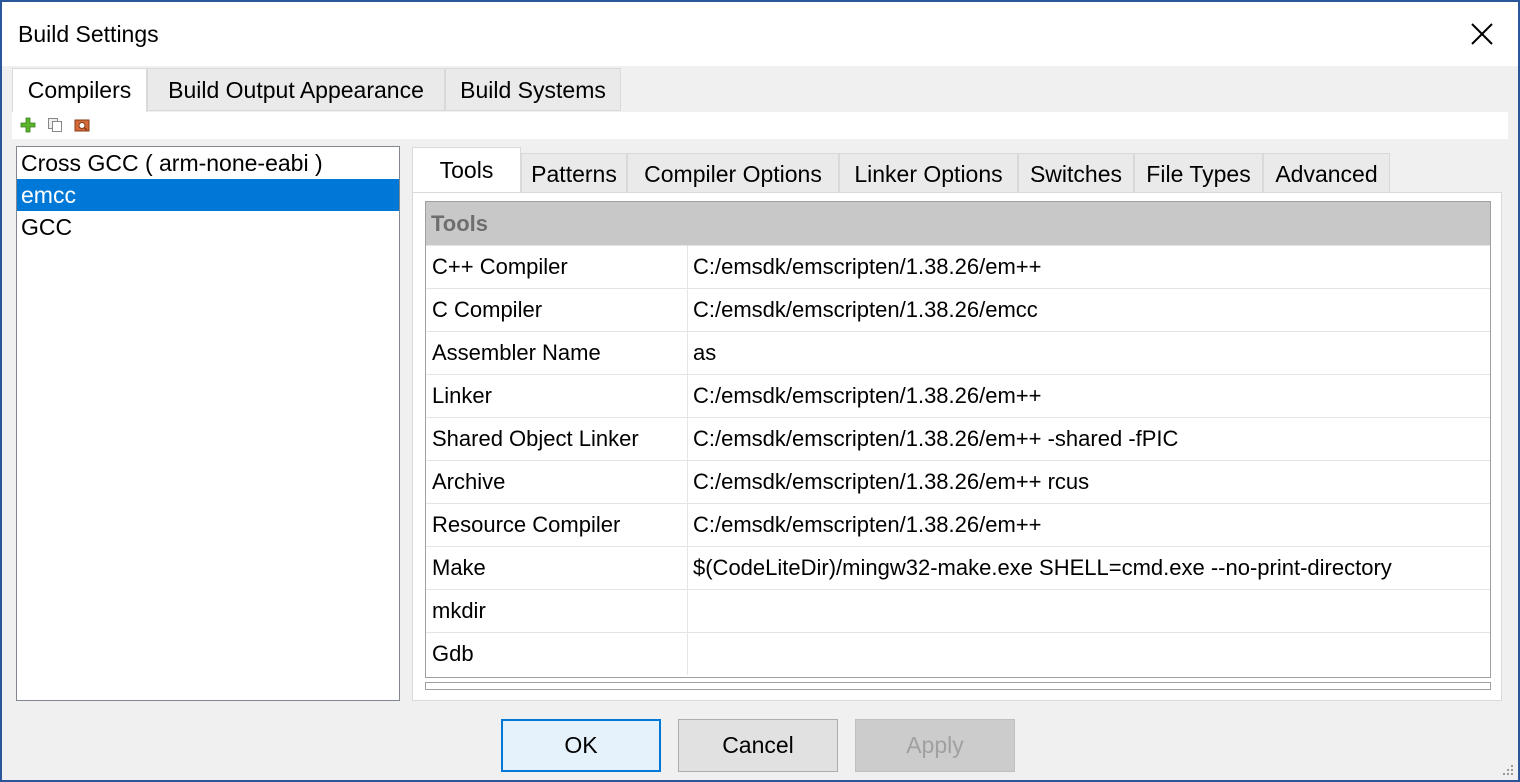  What do you see at coordinates (758, 745) in the screenshot?
I see `cancel-button: Cancel` at bounding box center [758, 745].